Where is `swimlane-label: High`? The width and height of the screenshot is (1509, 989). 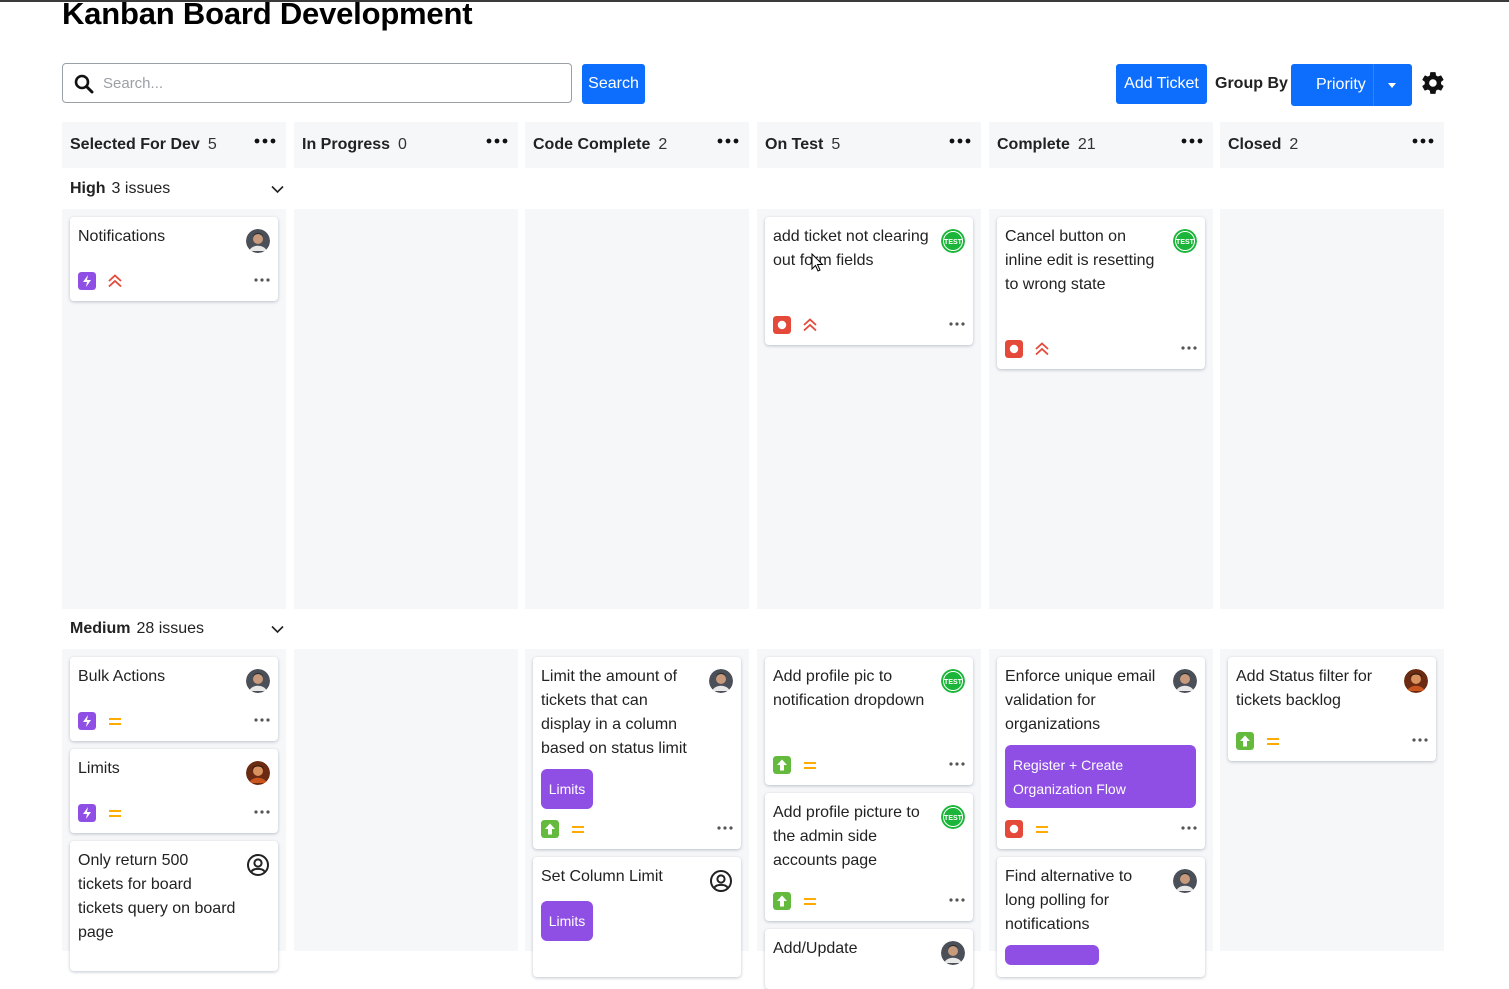 swimlane-label: High is located at coordinates (88, 188).